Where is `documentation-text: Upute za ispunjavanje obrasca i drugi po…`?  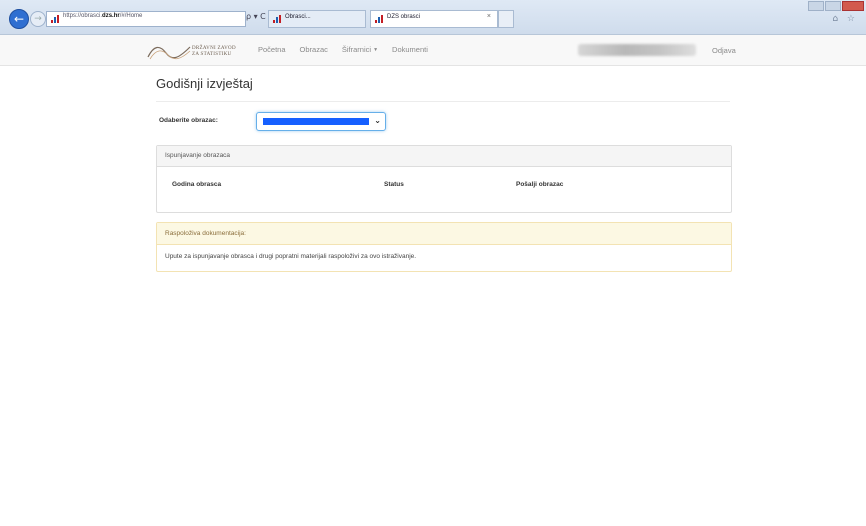
documentation-text: Upute za ispunjavanje obrasca i drugi po… is located at coordinates (291, 256).